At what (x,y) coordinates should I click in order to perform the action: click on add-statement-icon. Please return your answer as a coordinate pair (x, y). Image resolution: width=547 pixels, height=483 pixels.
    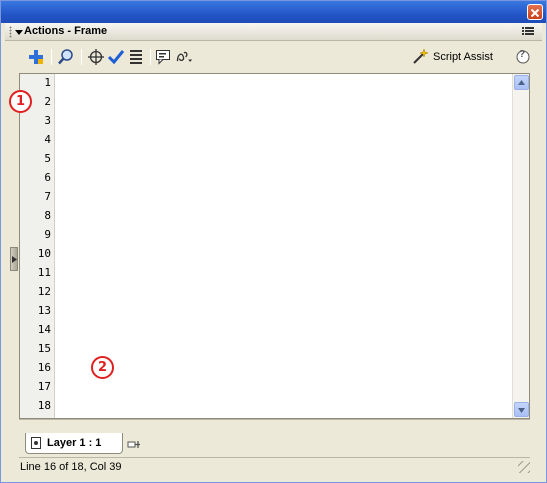
    Looking at the image, I should click on (36, 57).